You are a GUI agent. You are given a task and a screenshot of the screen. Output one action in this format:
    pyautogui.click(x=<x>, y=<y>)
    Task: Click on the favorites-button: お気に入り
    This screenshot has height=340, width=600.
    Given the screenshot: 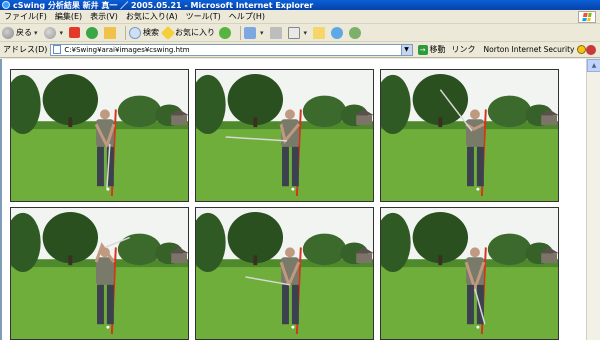 What is the action you would take?
    pyautogui.click(x=188, y=32)
    